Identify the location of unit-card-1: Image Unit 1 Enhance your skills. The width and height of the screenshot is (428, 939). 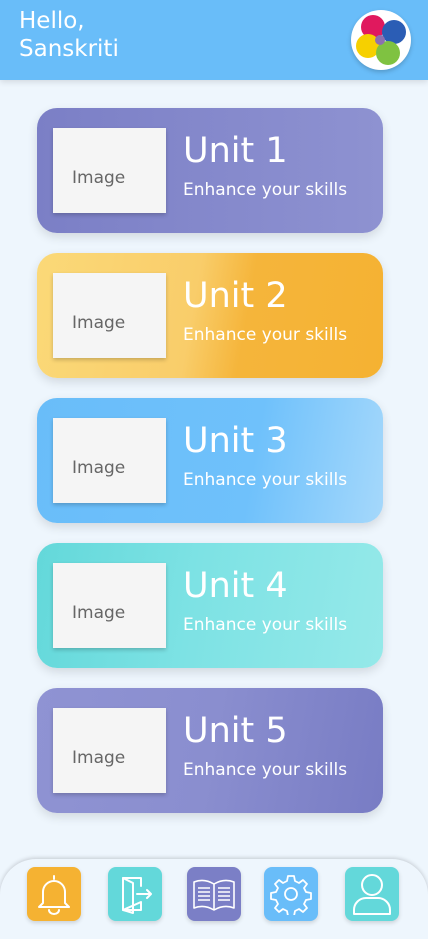
(210, 170).